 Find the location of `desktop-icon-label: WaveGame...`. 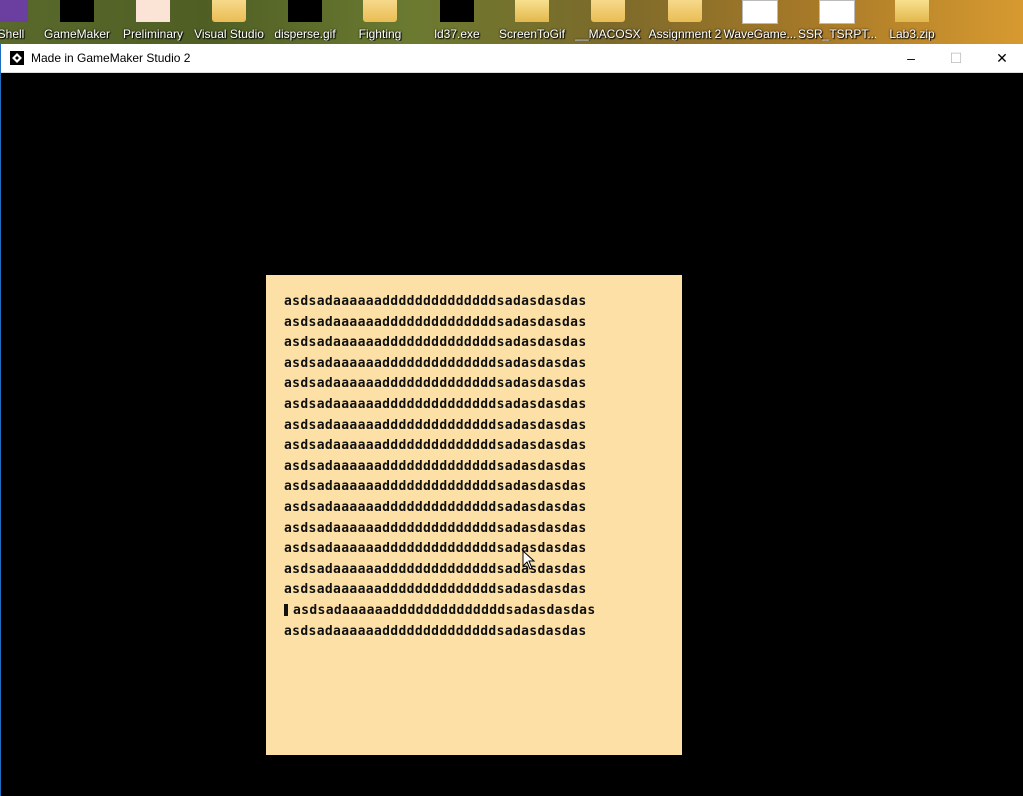

desktop-icon-label: WaveGame... is located at coordinates (760, 34).